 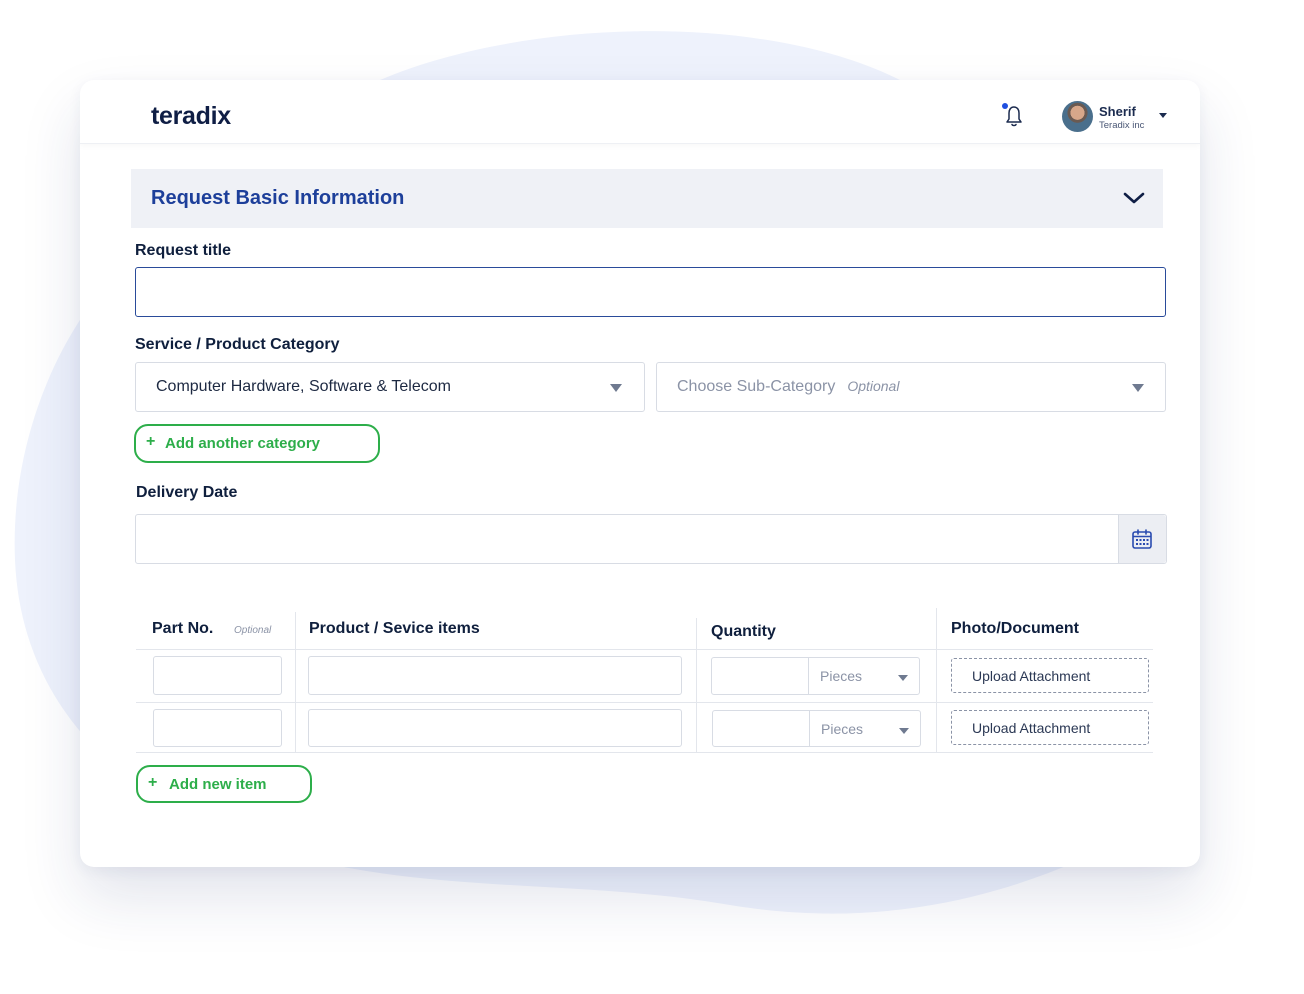 I want to click on sub-category-placeholder: Choose Sub-Category Optional, so click(x=788, y=387).